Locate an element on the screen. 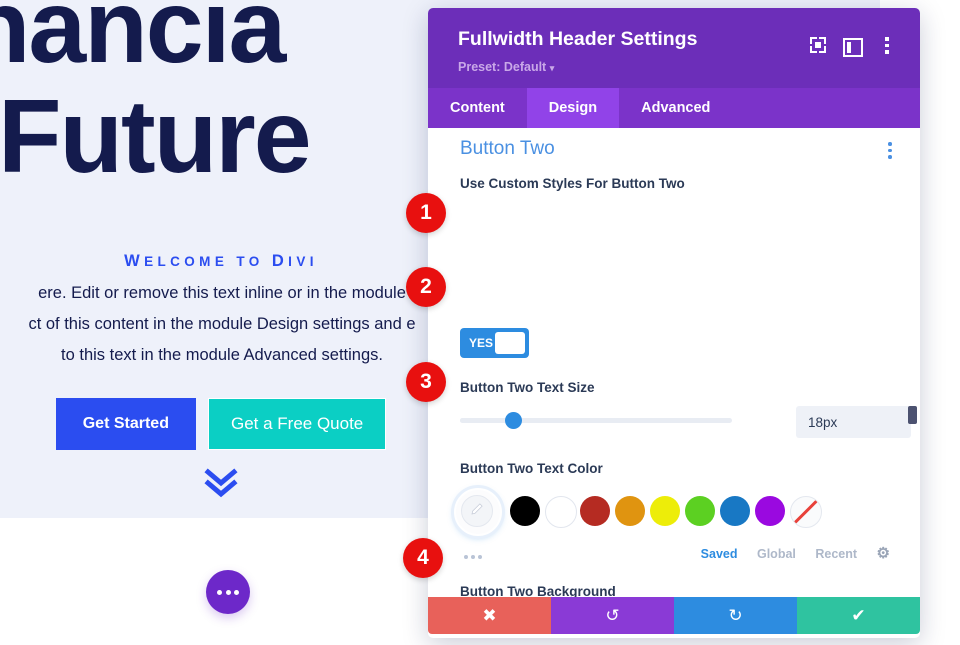  section-header-button-two: Button Two is located at coordinates (676, 150).